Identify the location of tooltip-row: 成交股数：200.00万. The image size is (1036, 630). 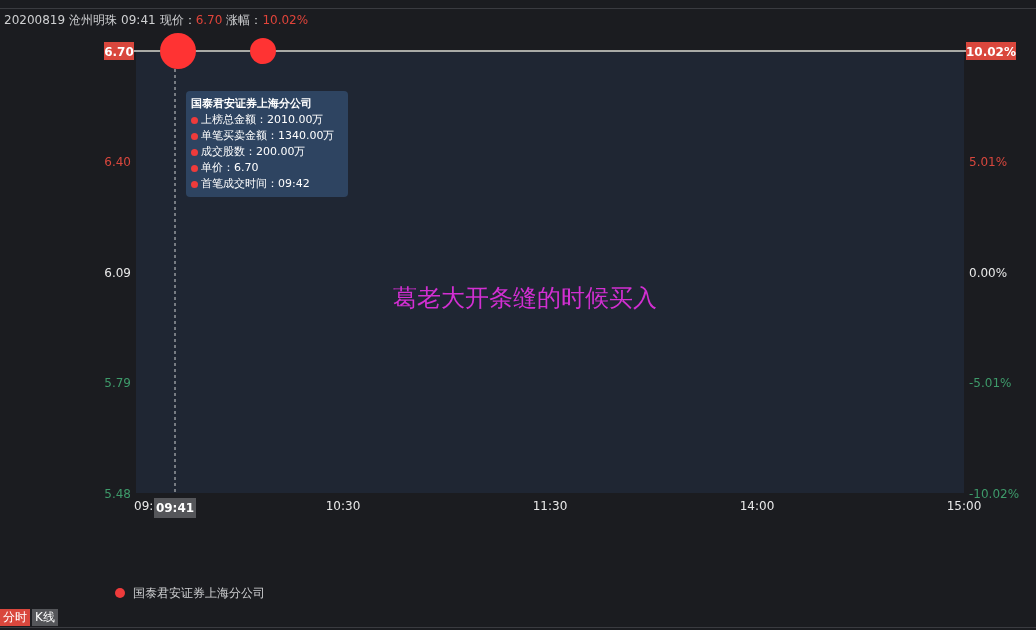
(253, 152).